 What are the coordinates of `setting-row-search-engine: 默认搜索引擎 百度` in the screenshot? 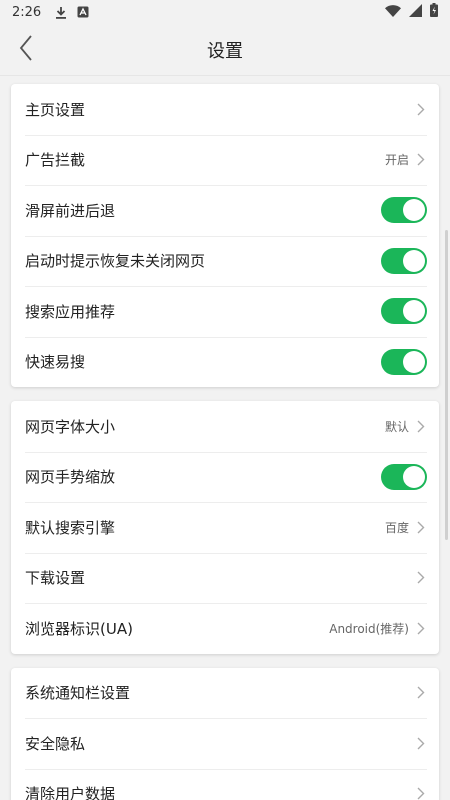 It's located at (225, 527).